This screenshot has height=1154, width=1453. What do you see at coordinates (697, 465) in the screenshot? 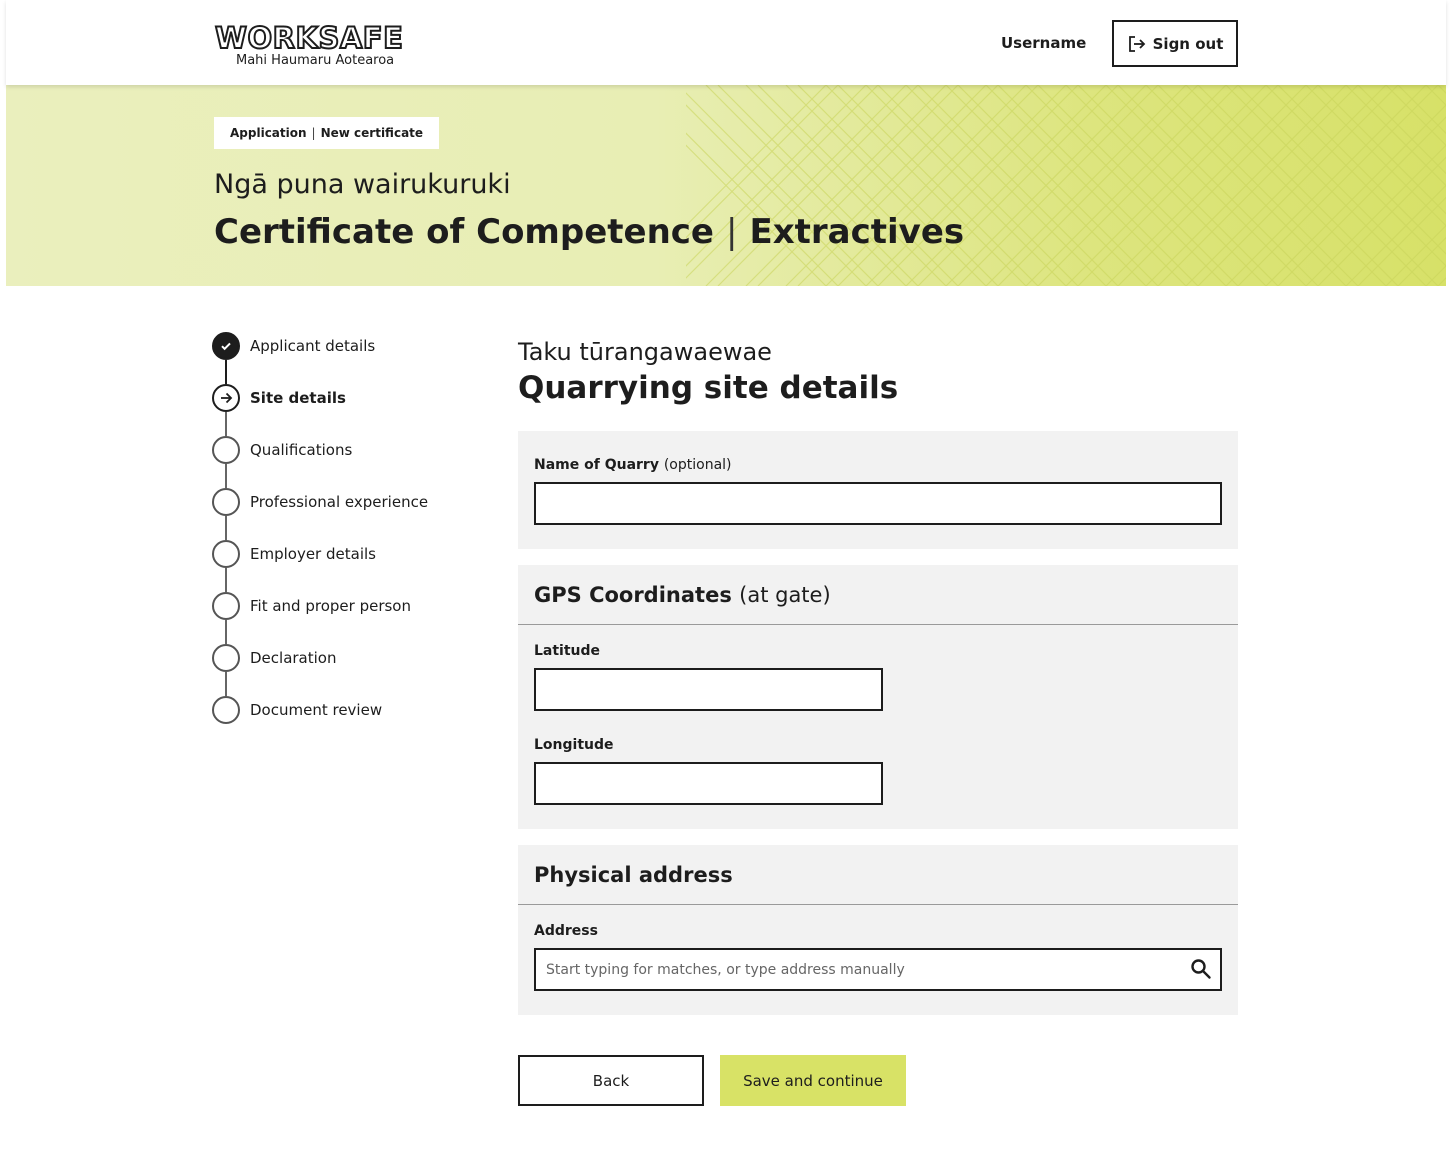
I see `optional-hint: (optional)` at bounding box center [697, 465].